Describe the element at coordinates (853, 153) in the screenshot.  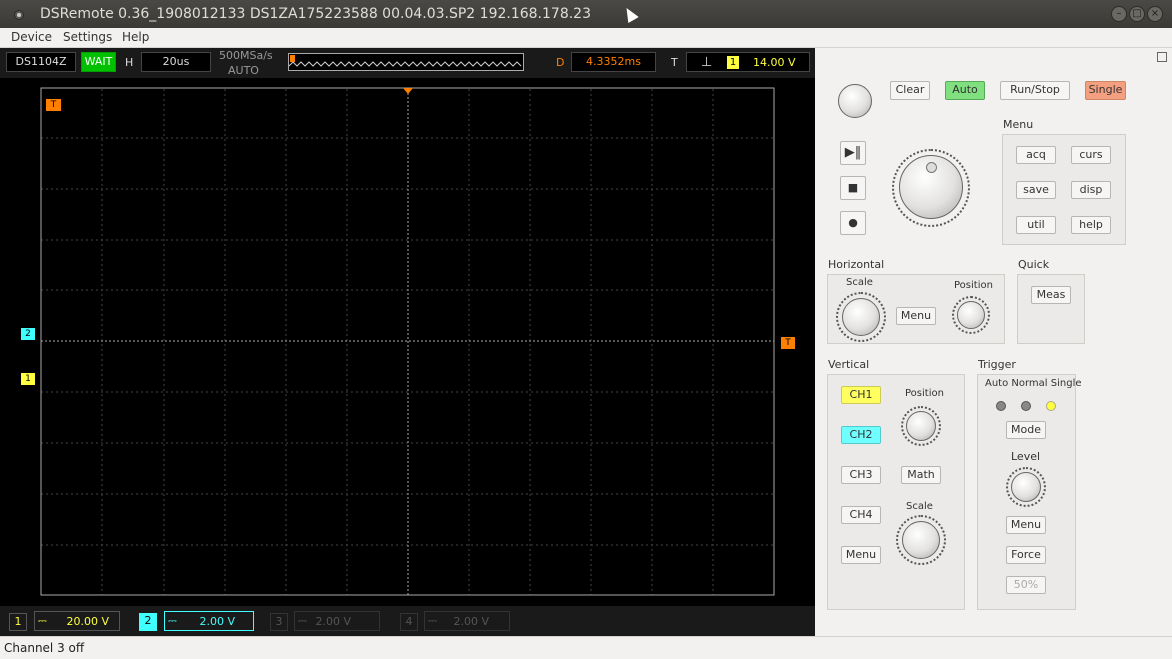
I see `play-pause-icon: ▶‖` at that location.